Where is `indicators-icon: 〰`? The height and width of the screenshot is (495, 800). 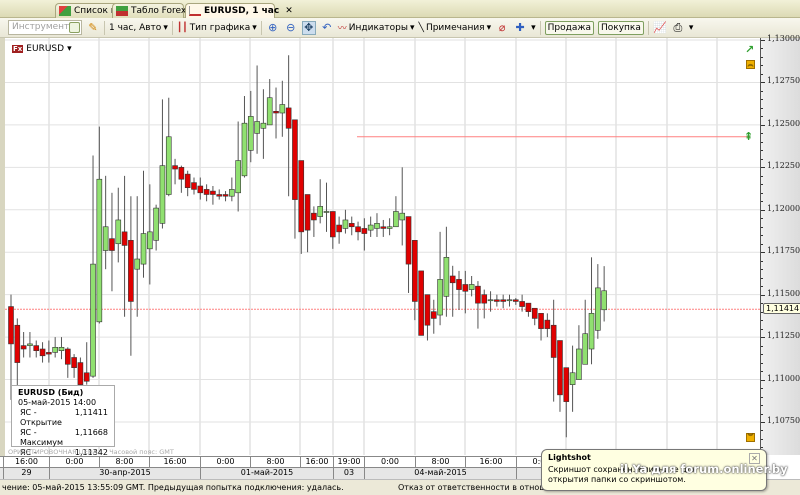
indicators-icon: 〰 is located at coordinates (342, 29).